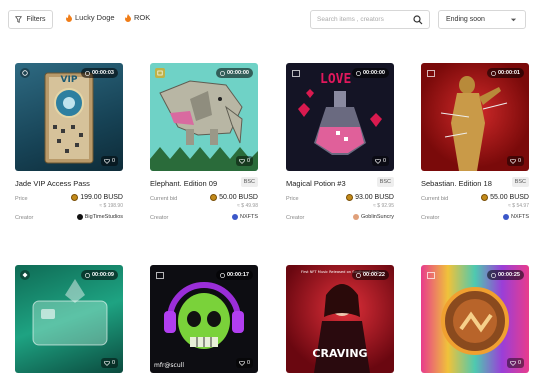  Describe the element at coordinates (204, 117) in the screenshot. I see `nft-image: 00:00:00 0` at that location.